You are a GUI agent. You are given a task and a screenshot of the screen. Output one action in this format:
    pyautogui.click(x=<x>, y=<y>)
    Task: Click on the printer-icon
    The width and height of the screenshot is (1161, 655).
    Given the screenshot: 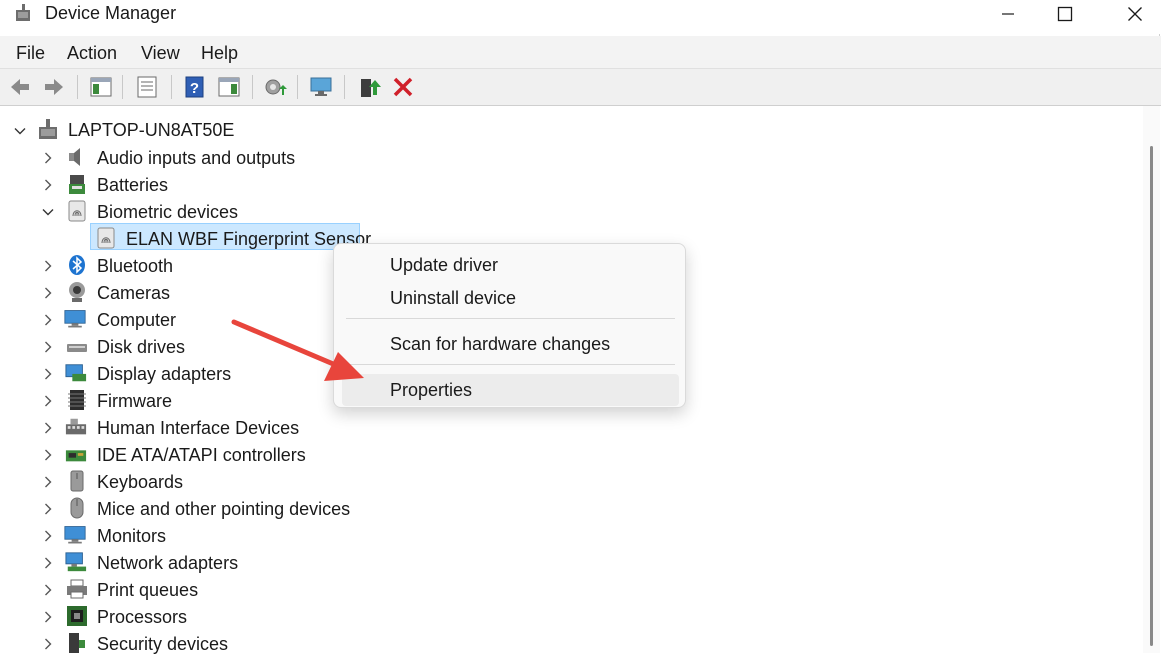 What is the action you would take?
    pyautogui.click(x=77, y=589)
    